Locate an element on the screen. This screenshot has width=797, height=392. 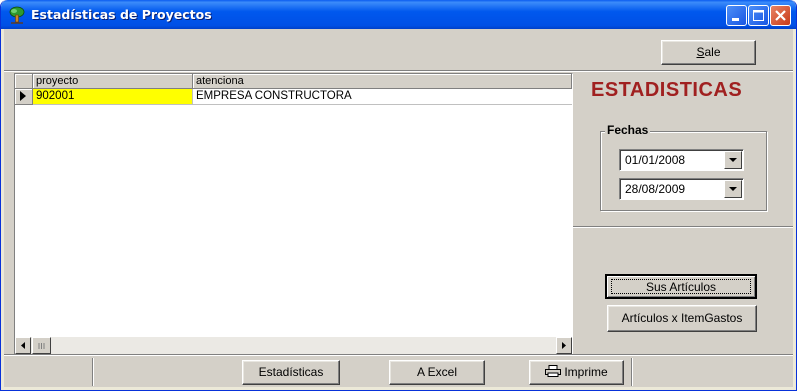
window-title: Estadísticas de Proyectos is located at coordinates (121, 14).